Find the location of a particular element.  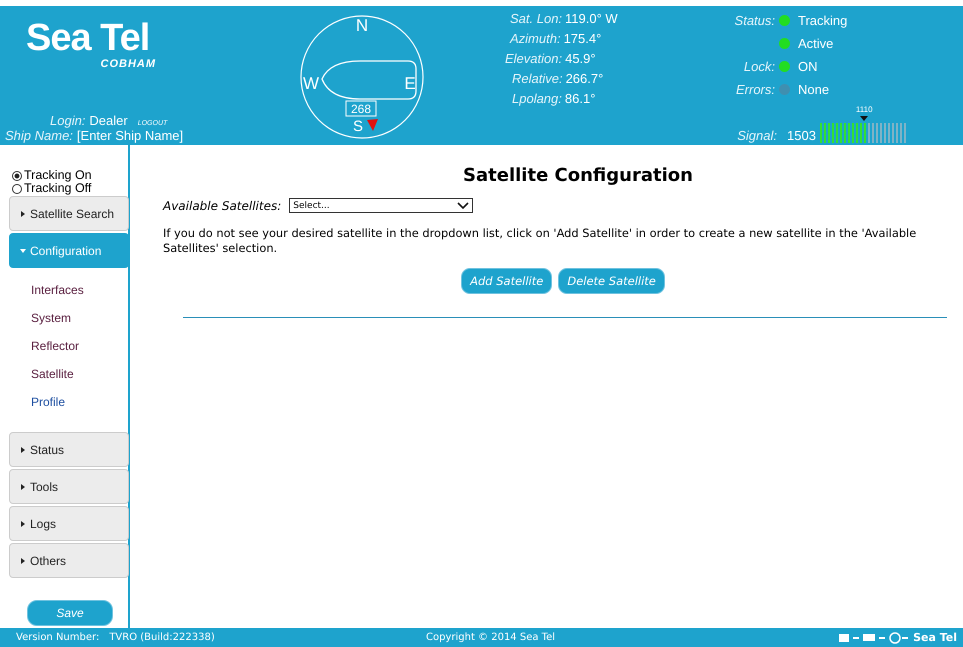

login-label: Login: is located at coordinates (68, 120).